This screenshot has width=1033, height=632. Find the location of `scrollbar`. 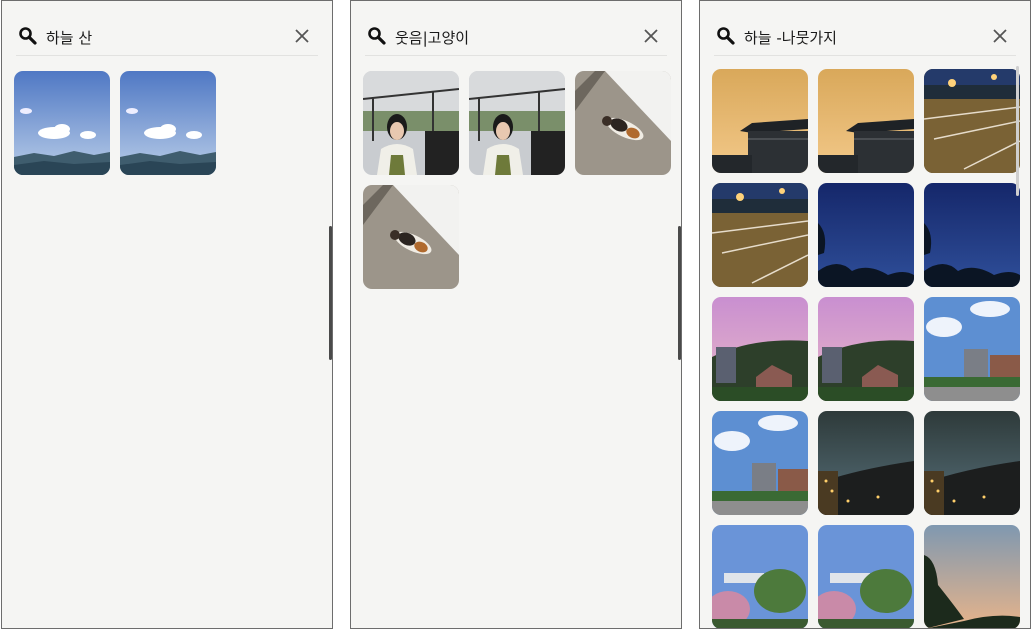

scrollbar is located at coordinates (1017, 131).